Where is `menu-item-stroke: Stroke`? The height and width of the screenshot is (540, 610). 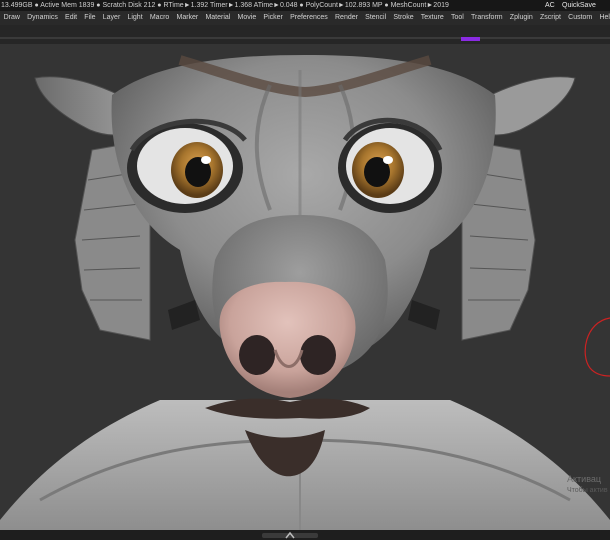
menu-item-stroke: Stroke is located at coordinates (403, 18).